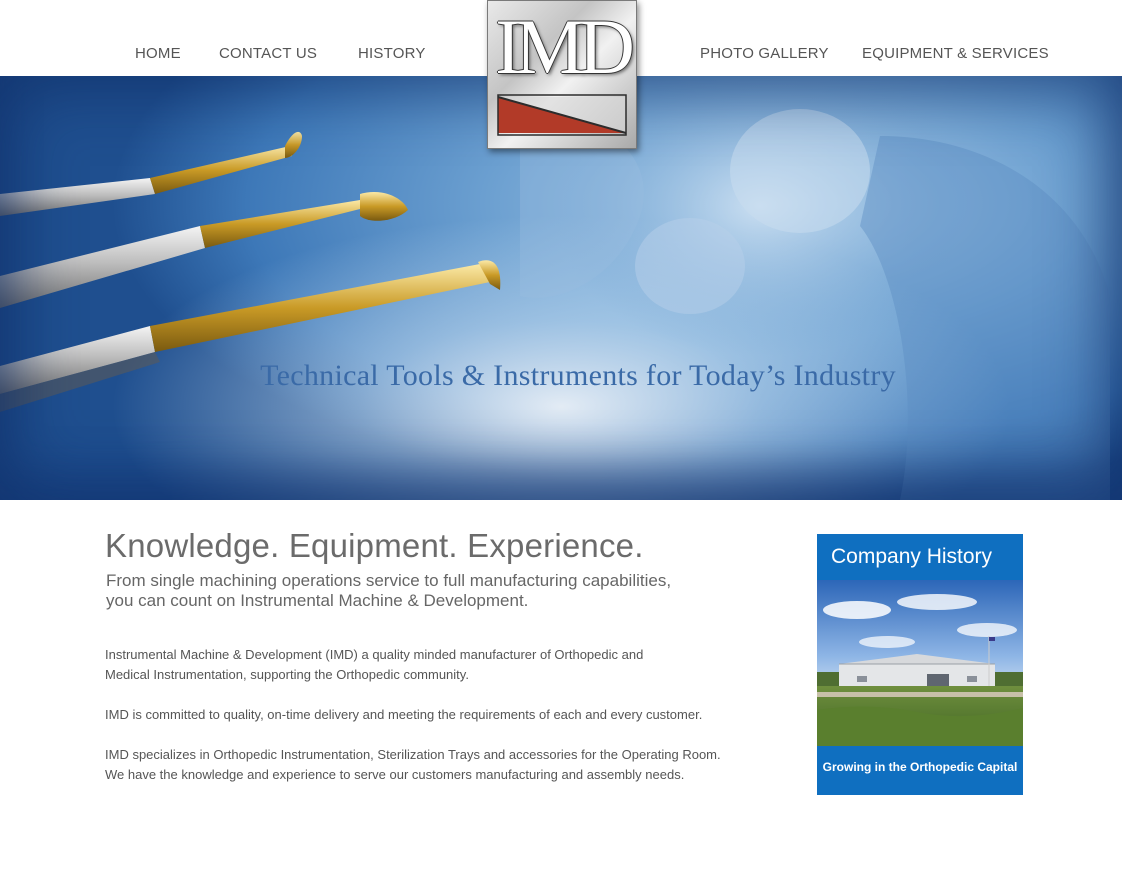  I want to click on nav-photo-gallery: PHOTO GALLERY, so click(764, 53).